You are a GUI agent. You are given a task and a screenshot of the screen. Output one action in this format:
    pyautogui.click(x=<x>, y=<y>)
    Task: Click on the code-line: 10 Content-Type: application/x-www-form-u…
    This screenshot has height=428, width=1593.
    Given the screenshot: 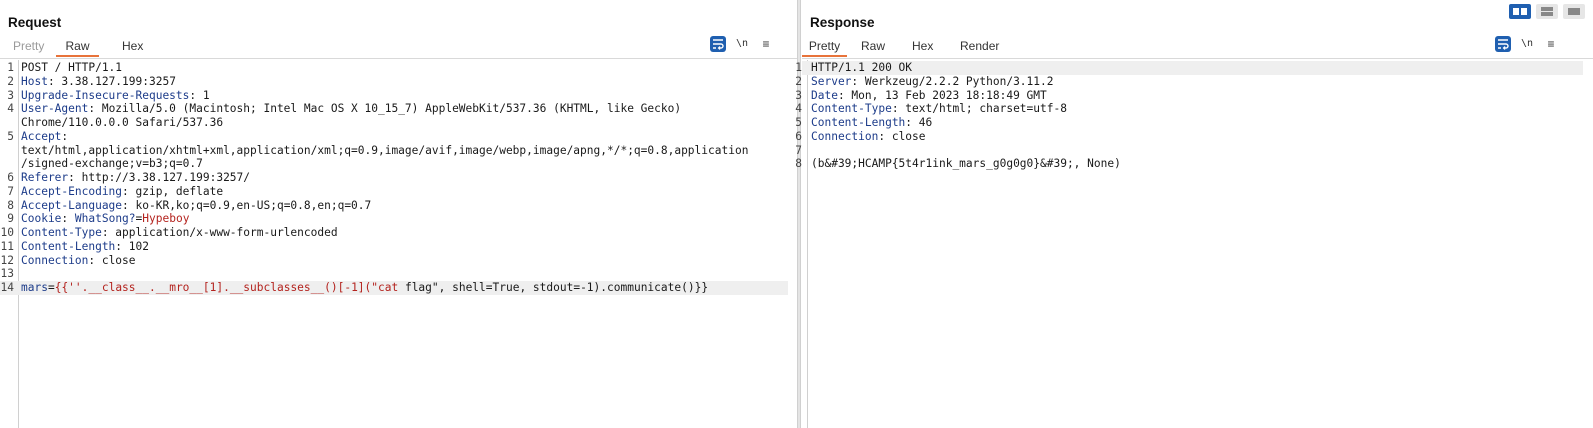 What is the action you would take?
    pyautogui.click(x=394, y=233)
    